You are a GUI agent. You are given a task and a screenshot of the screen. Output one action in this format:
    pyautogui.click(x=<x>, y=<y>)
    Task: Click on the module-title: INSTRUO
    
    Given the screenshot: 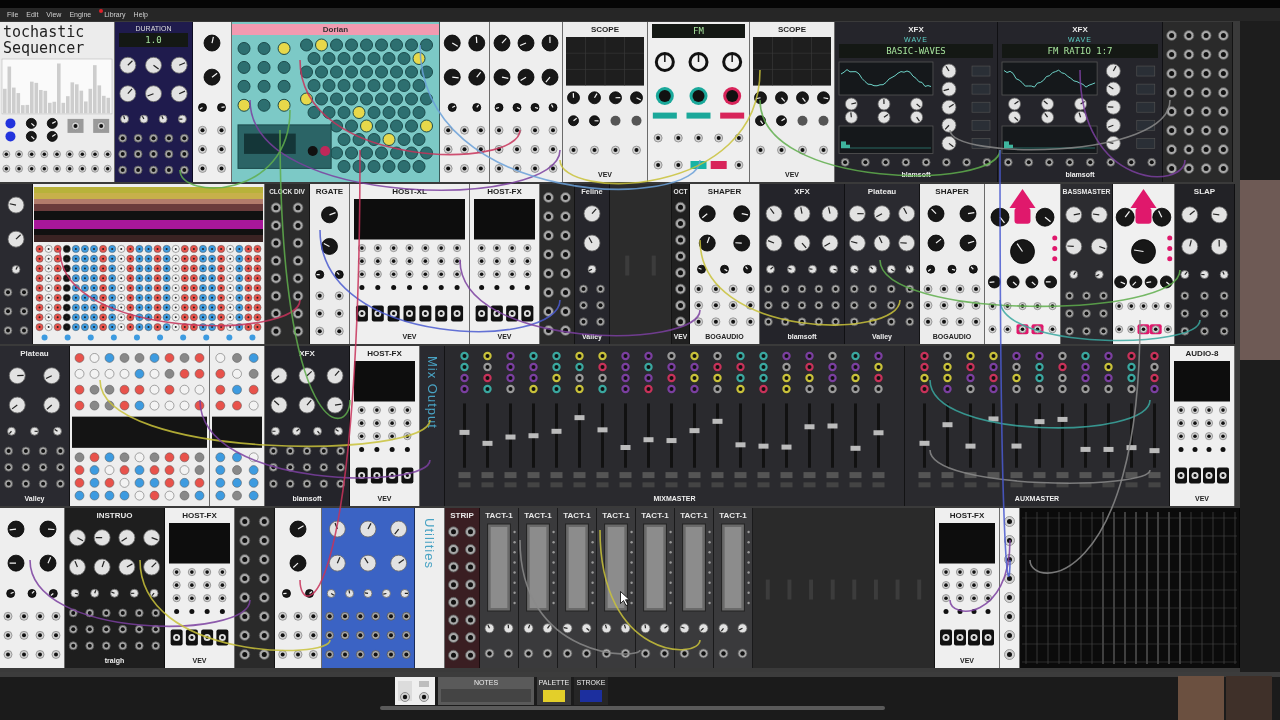 What is the action you would take?
    pyautogui.click(x=114, y=515)
    